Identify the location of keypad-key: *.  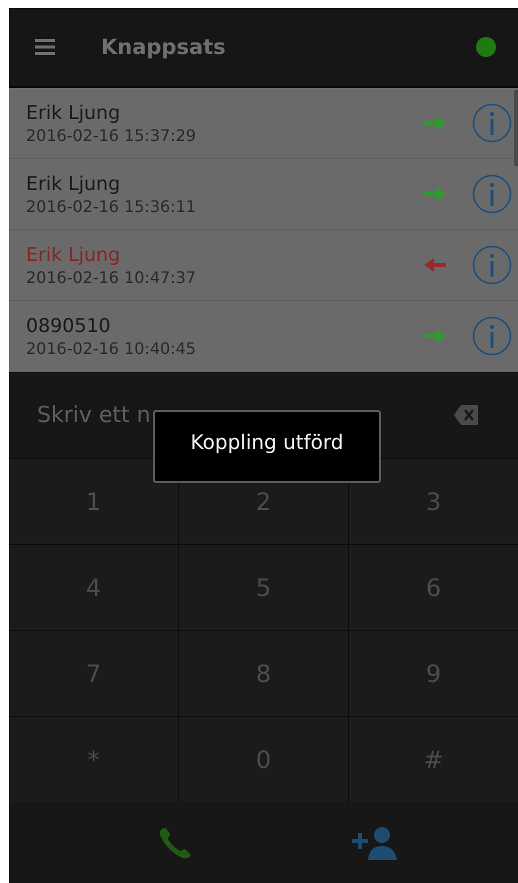
(93, 759).